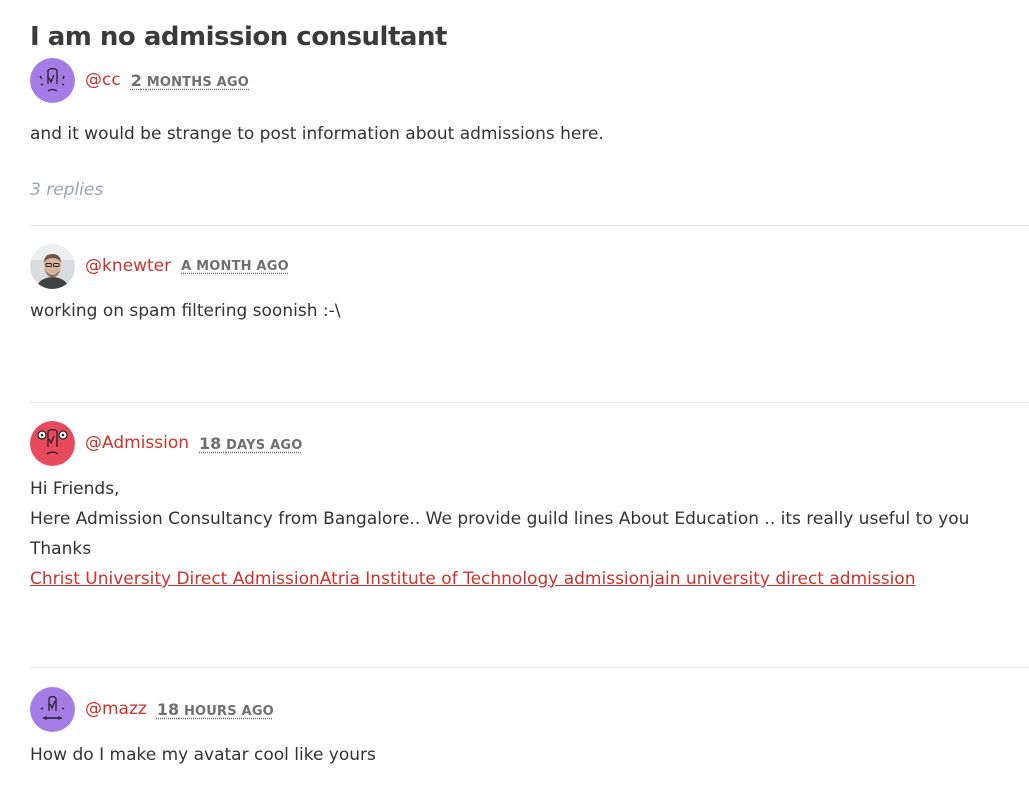  I want to click on timestamp-unit: HOURS AGO, so click(228, 711).